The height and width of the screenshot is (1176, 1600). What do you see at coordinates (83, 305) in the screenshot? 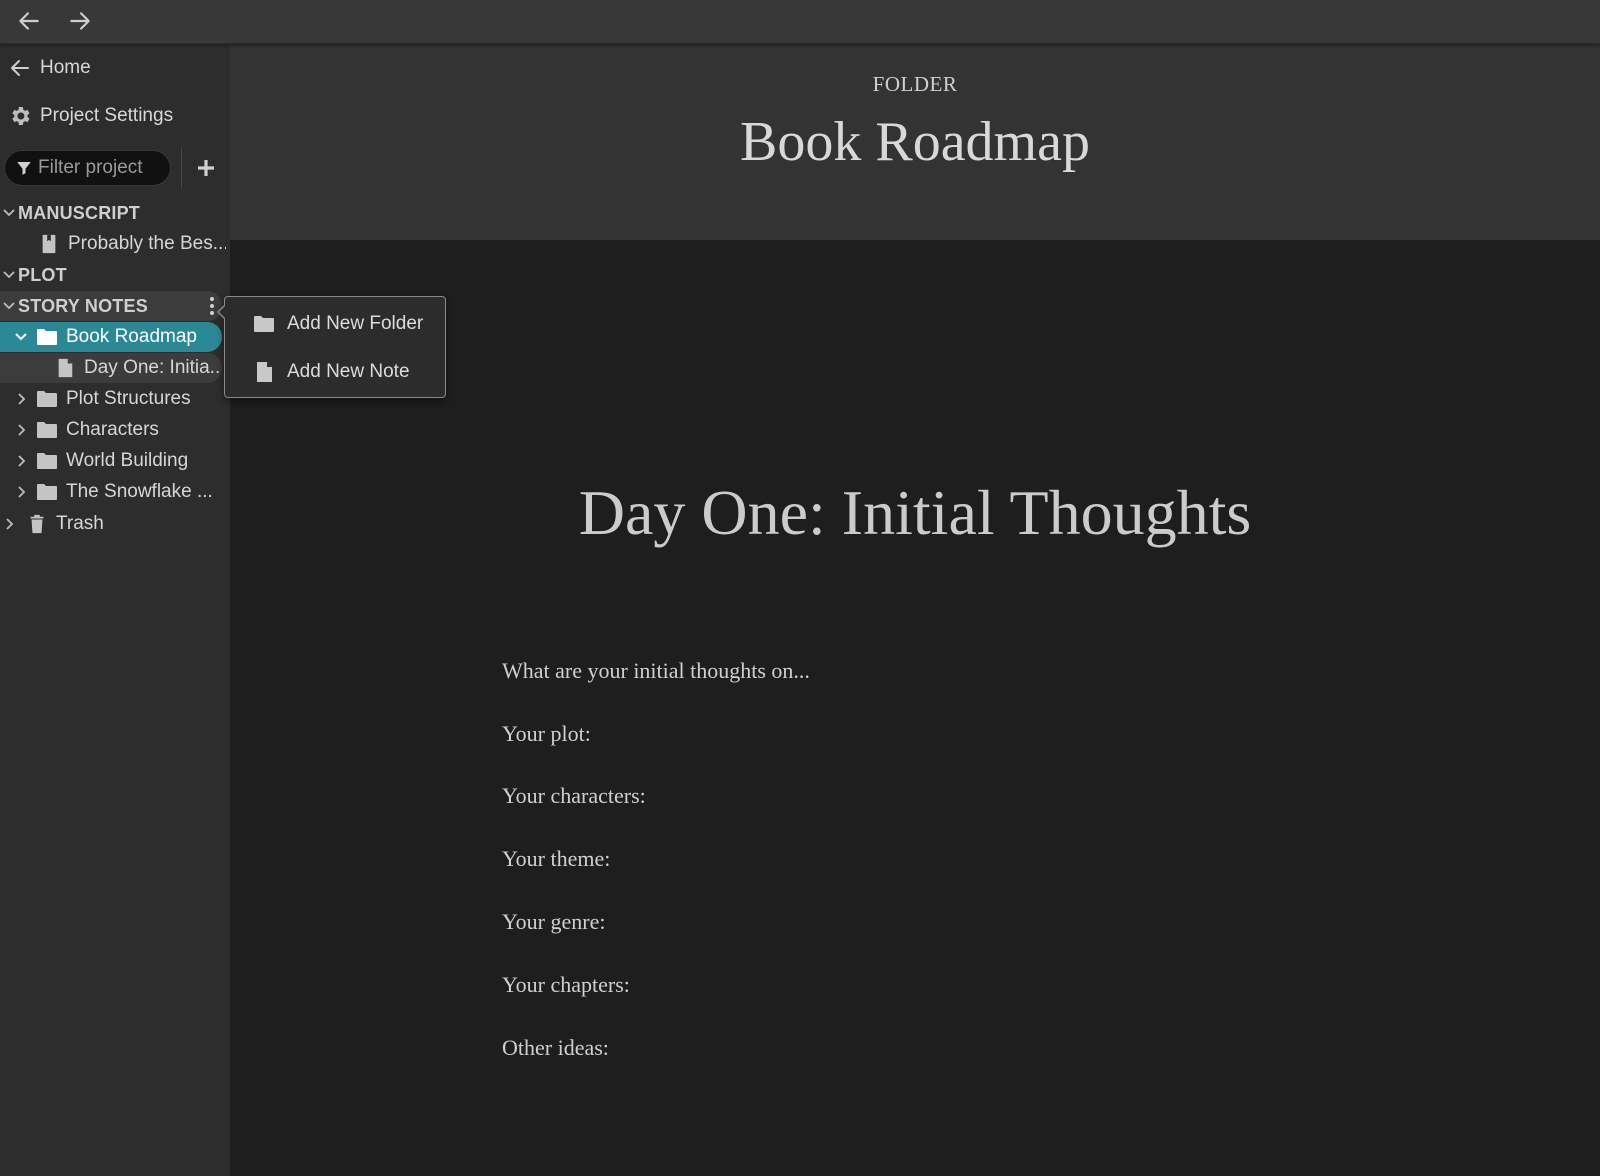
I see `section-label: STORY NOTES` at bounding box center [83, 305].